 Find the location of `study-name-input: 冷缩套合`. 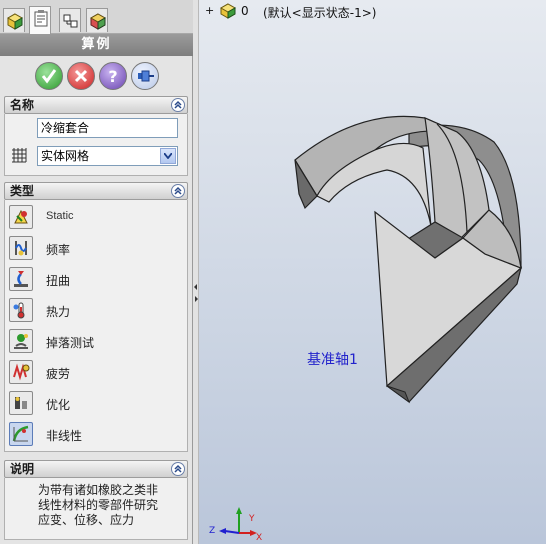

study-name-input: 冷缩套合 is located at coordinates (107, 128).